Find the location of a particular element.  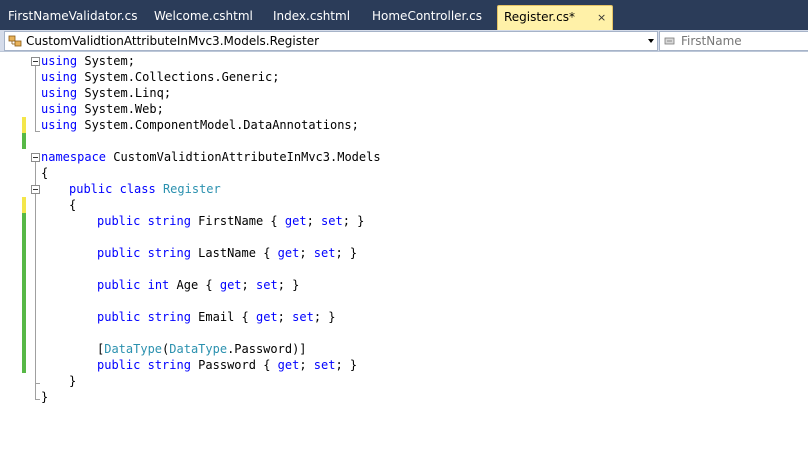

tab-firstnamevalidator: FirstNameValidator.cs is located at coordinates (72, 16).